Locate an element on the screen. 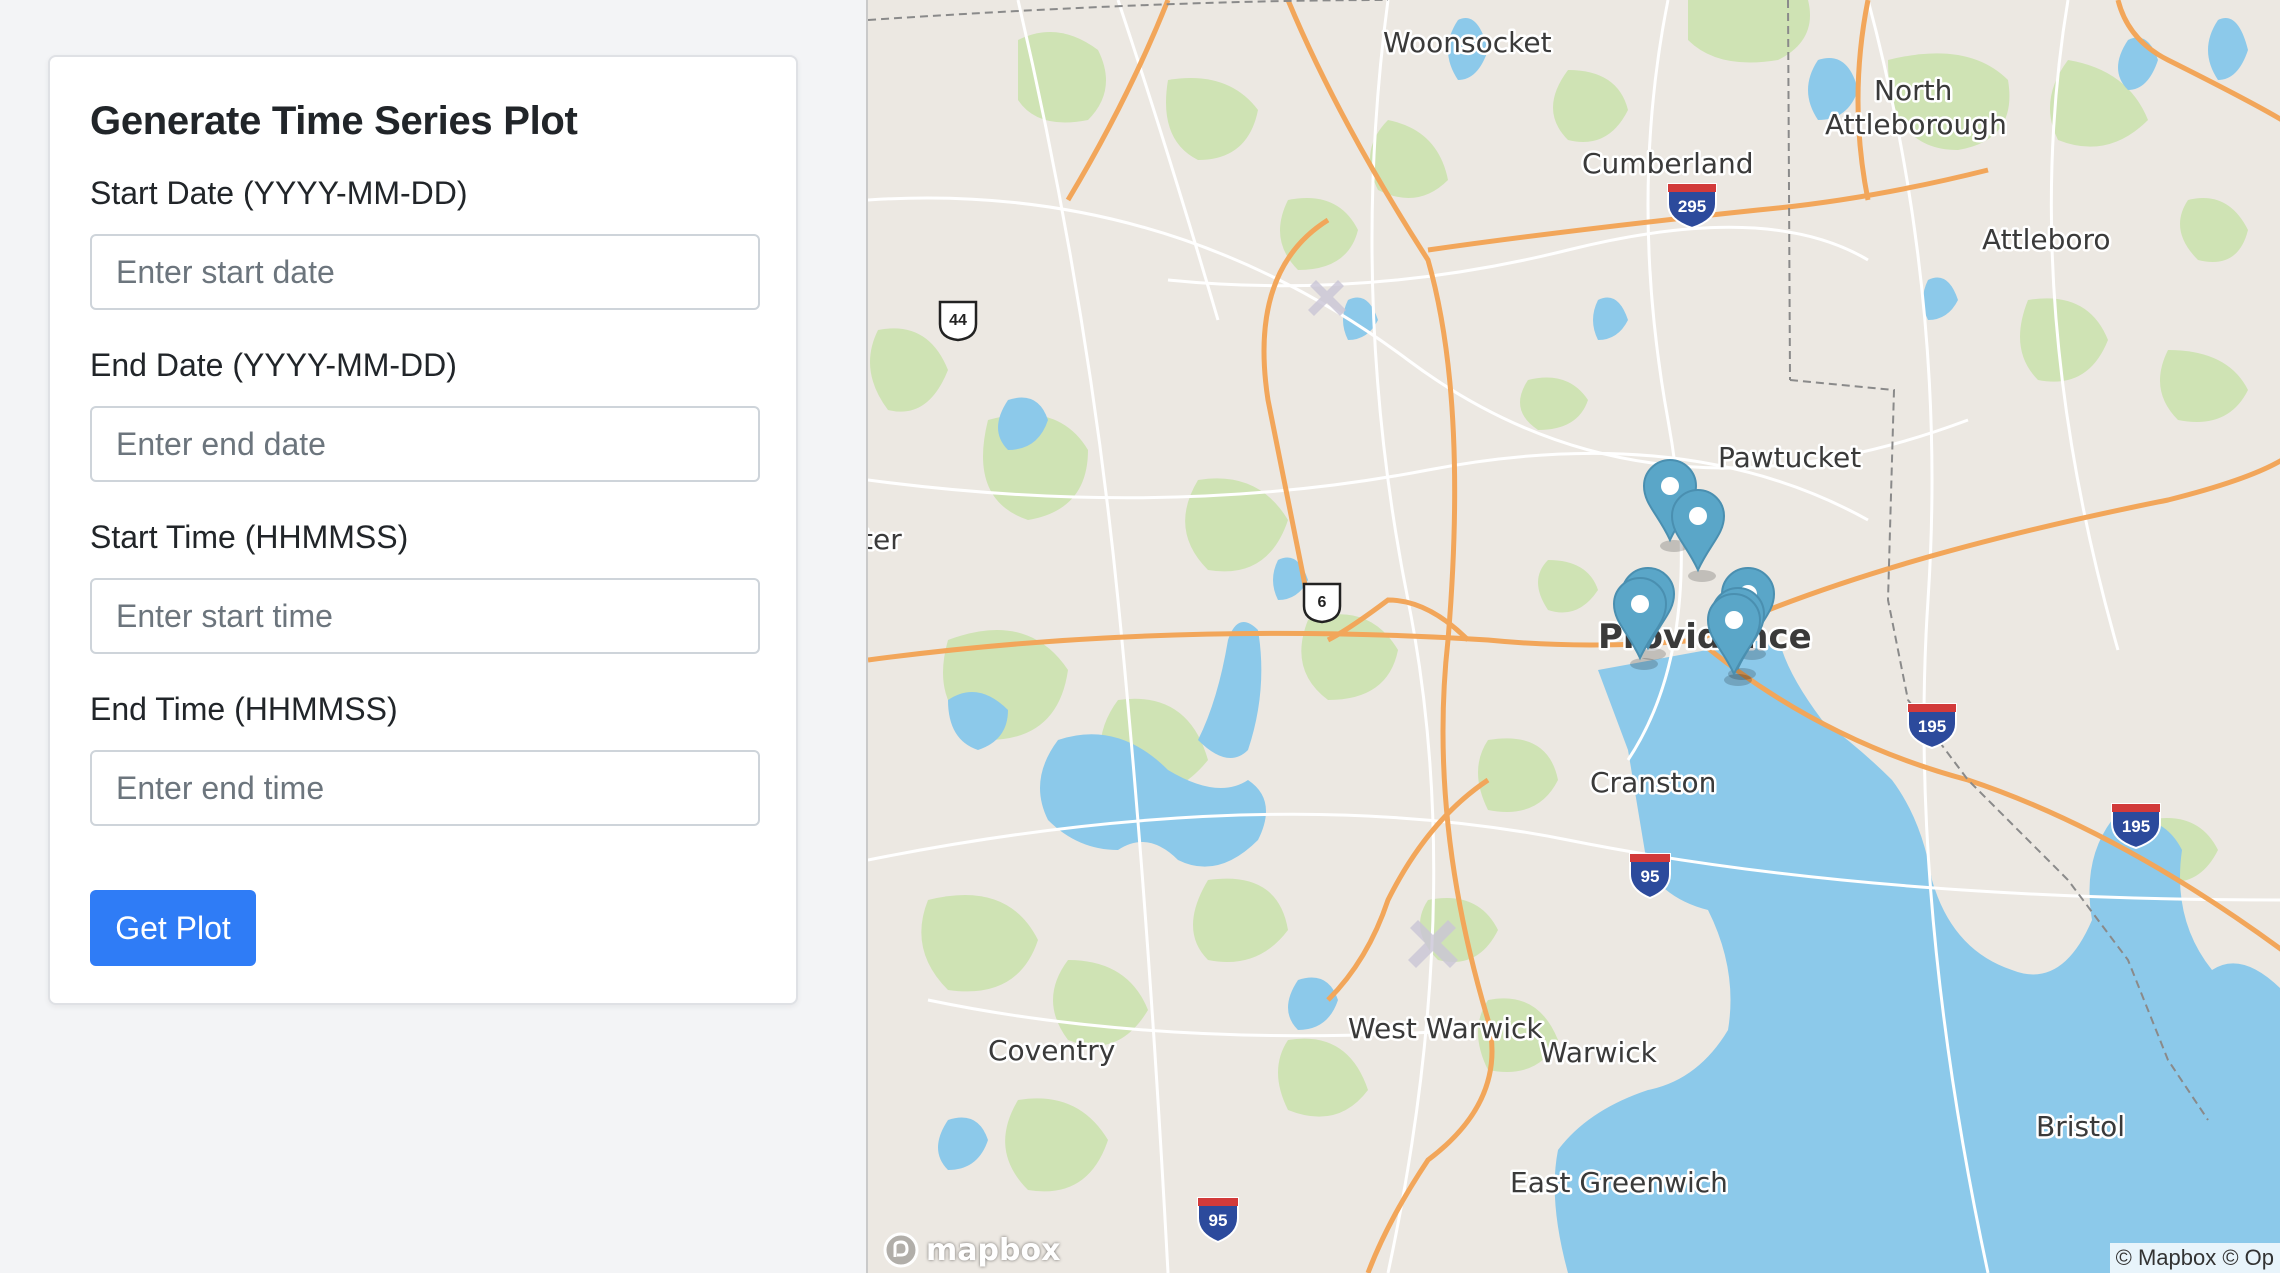 Image resolution: width=2280 pixels, height=1273 pixels. place-woonsocket: Woonsocket is located at coordinates (1467, 42).